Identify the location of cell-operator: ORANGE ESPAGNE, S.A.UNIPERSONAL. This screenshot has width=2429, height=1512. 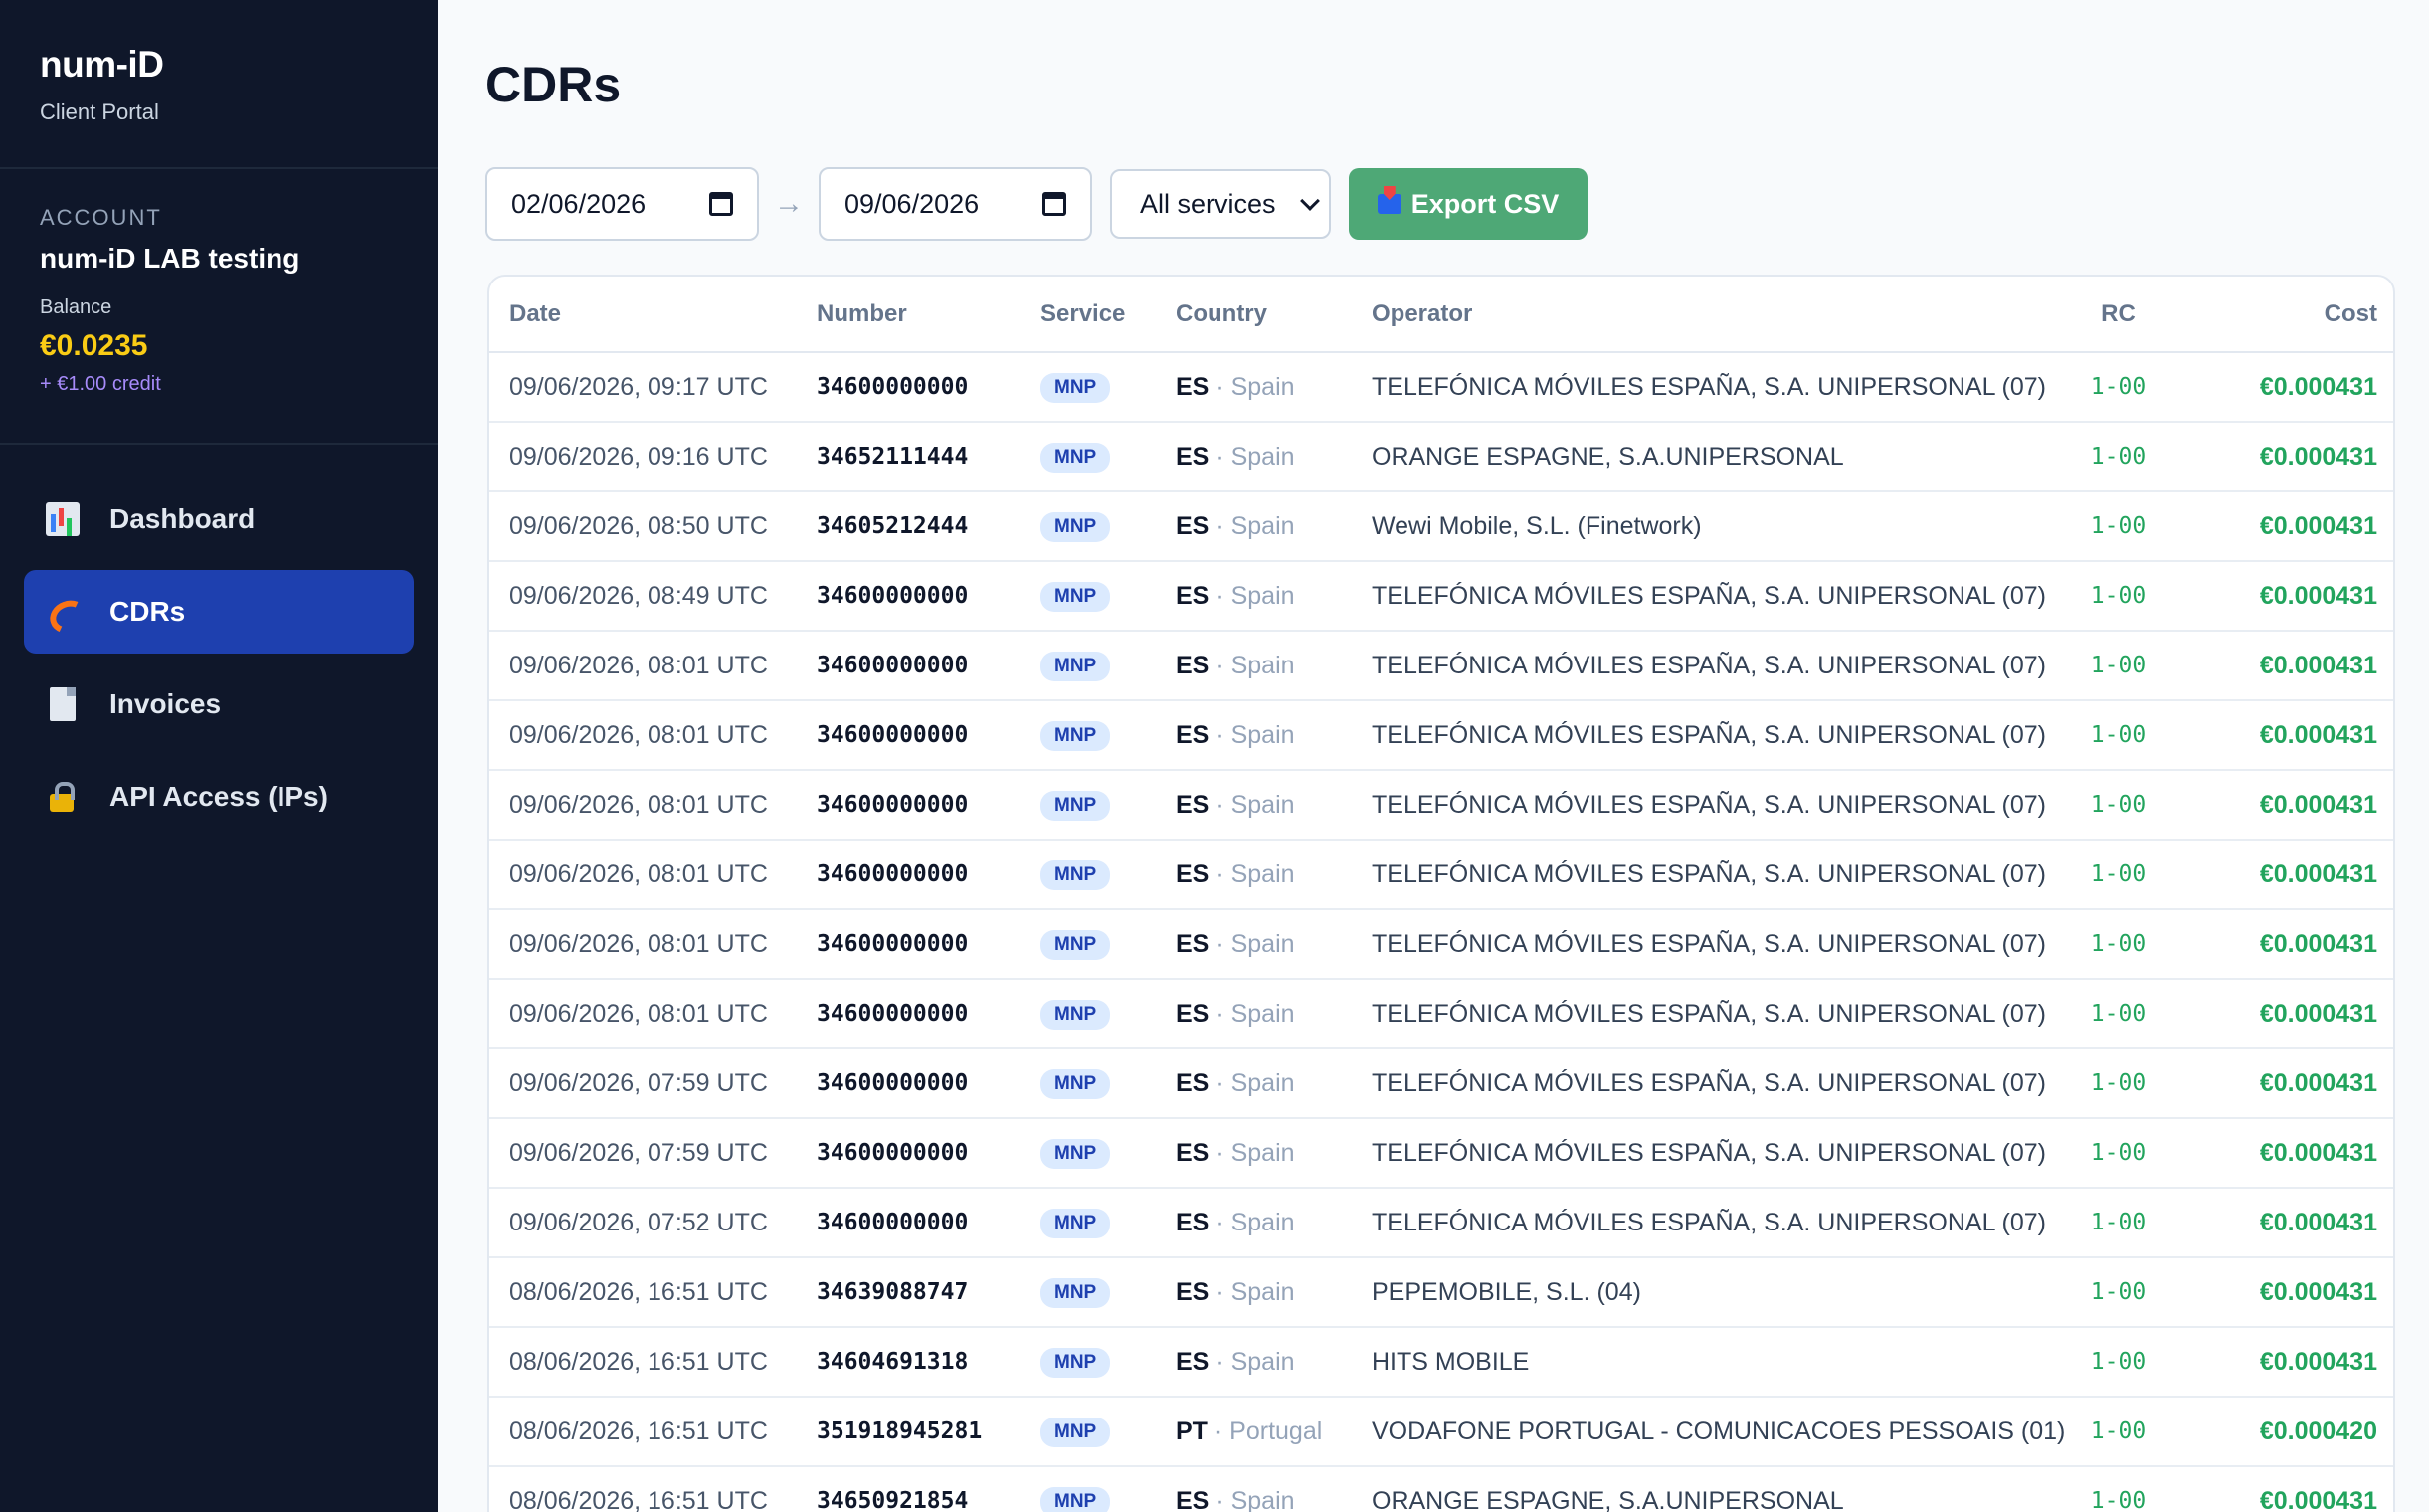
(1721, 457).